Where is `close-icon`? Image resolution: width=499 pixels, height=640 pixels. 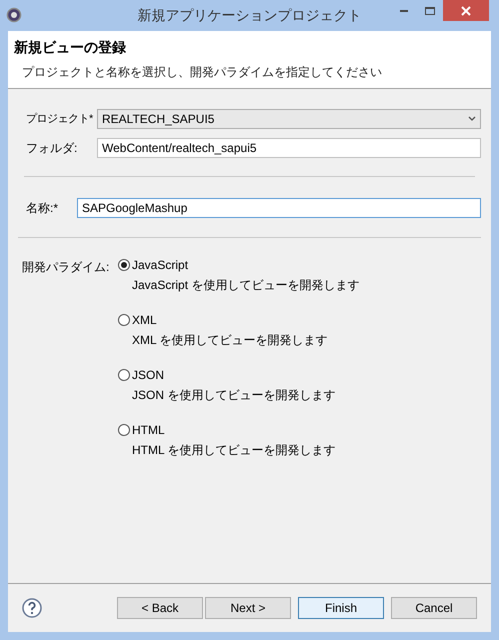 close-icon is located at coordinates (466, 11).